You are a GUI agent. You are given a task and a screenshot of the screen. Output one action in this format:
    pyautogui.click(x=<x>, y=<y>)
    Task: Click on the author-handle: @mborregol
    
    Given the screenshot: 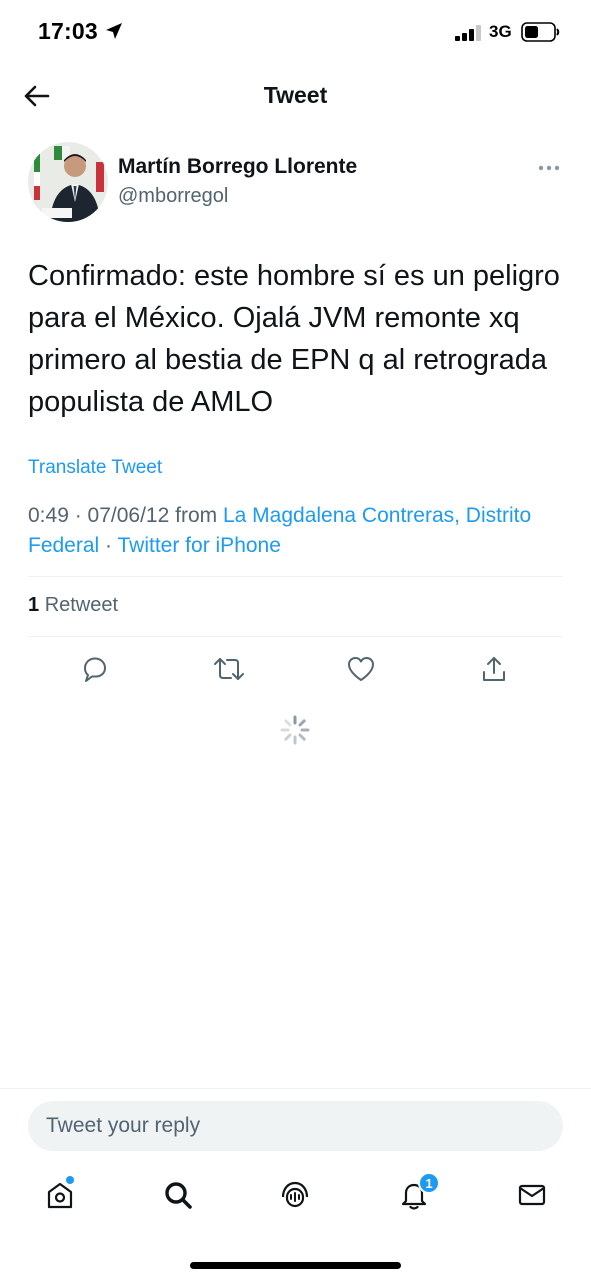 What is the action you would take?
    pyautogui.click(x=173, y=196)
    